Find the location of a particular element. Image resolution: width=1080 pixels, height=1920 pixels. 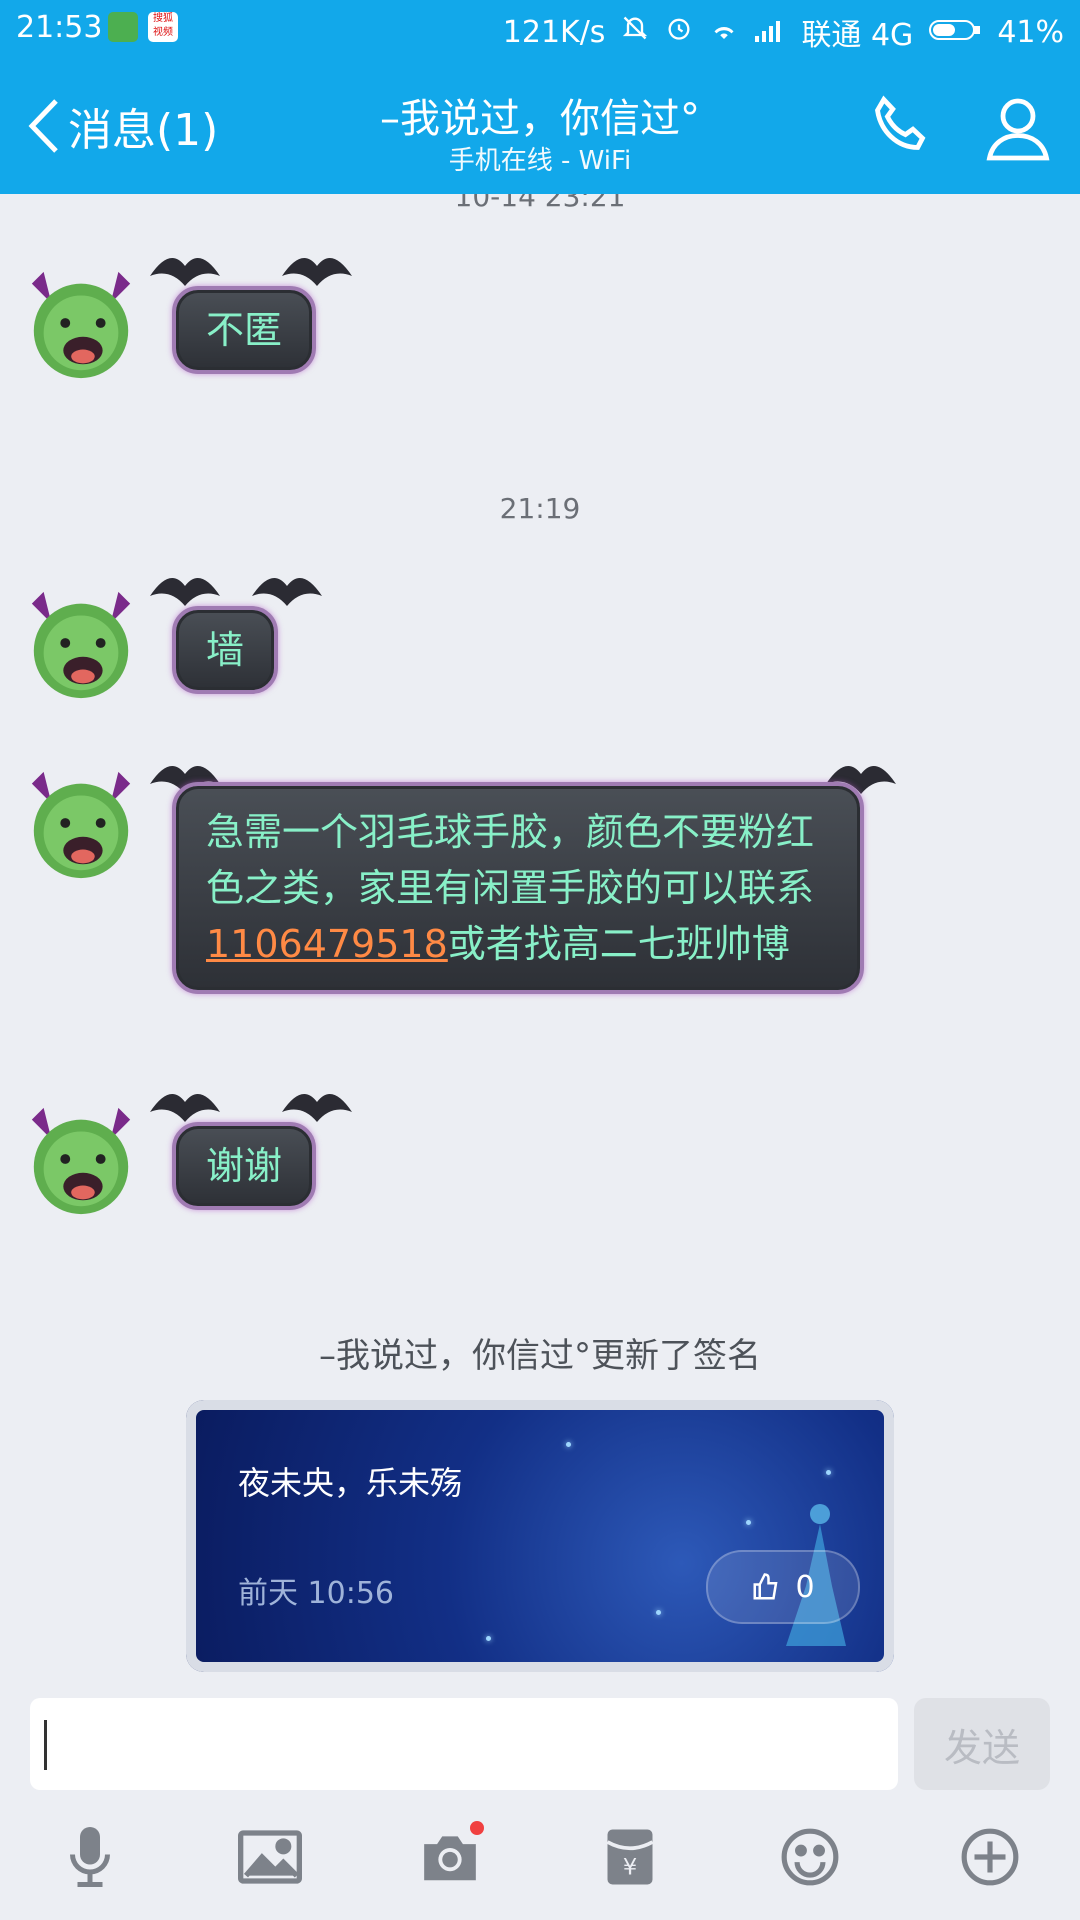

notification-dot is located at coordinates (477, 1828).